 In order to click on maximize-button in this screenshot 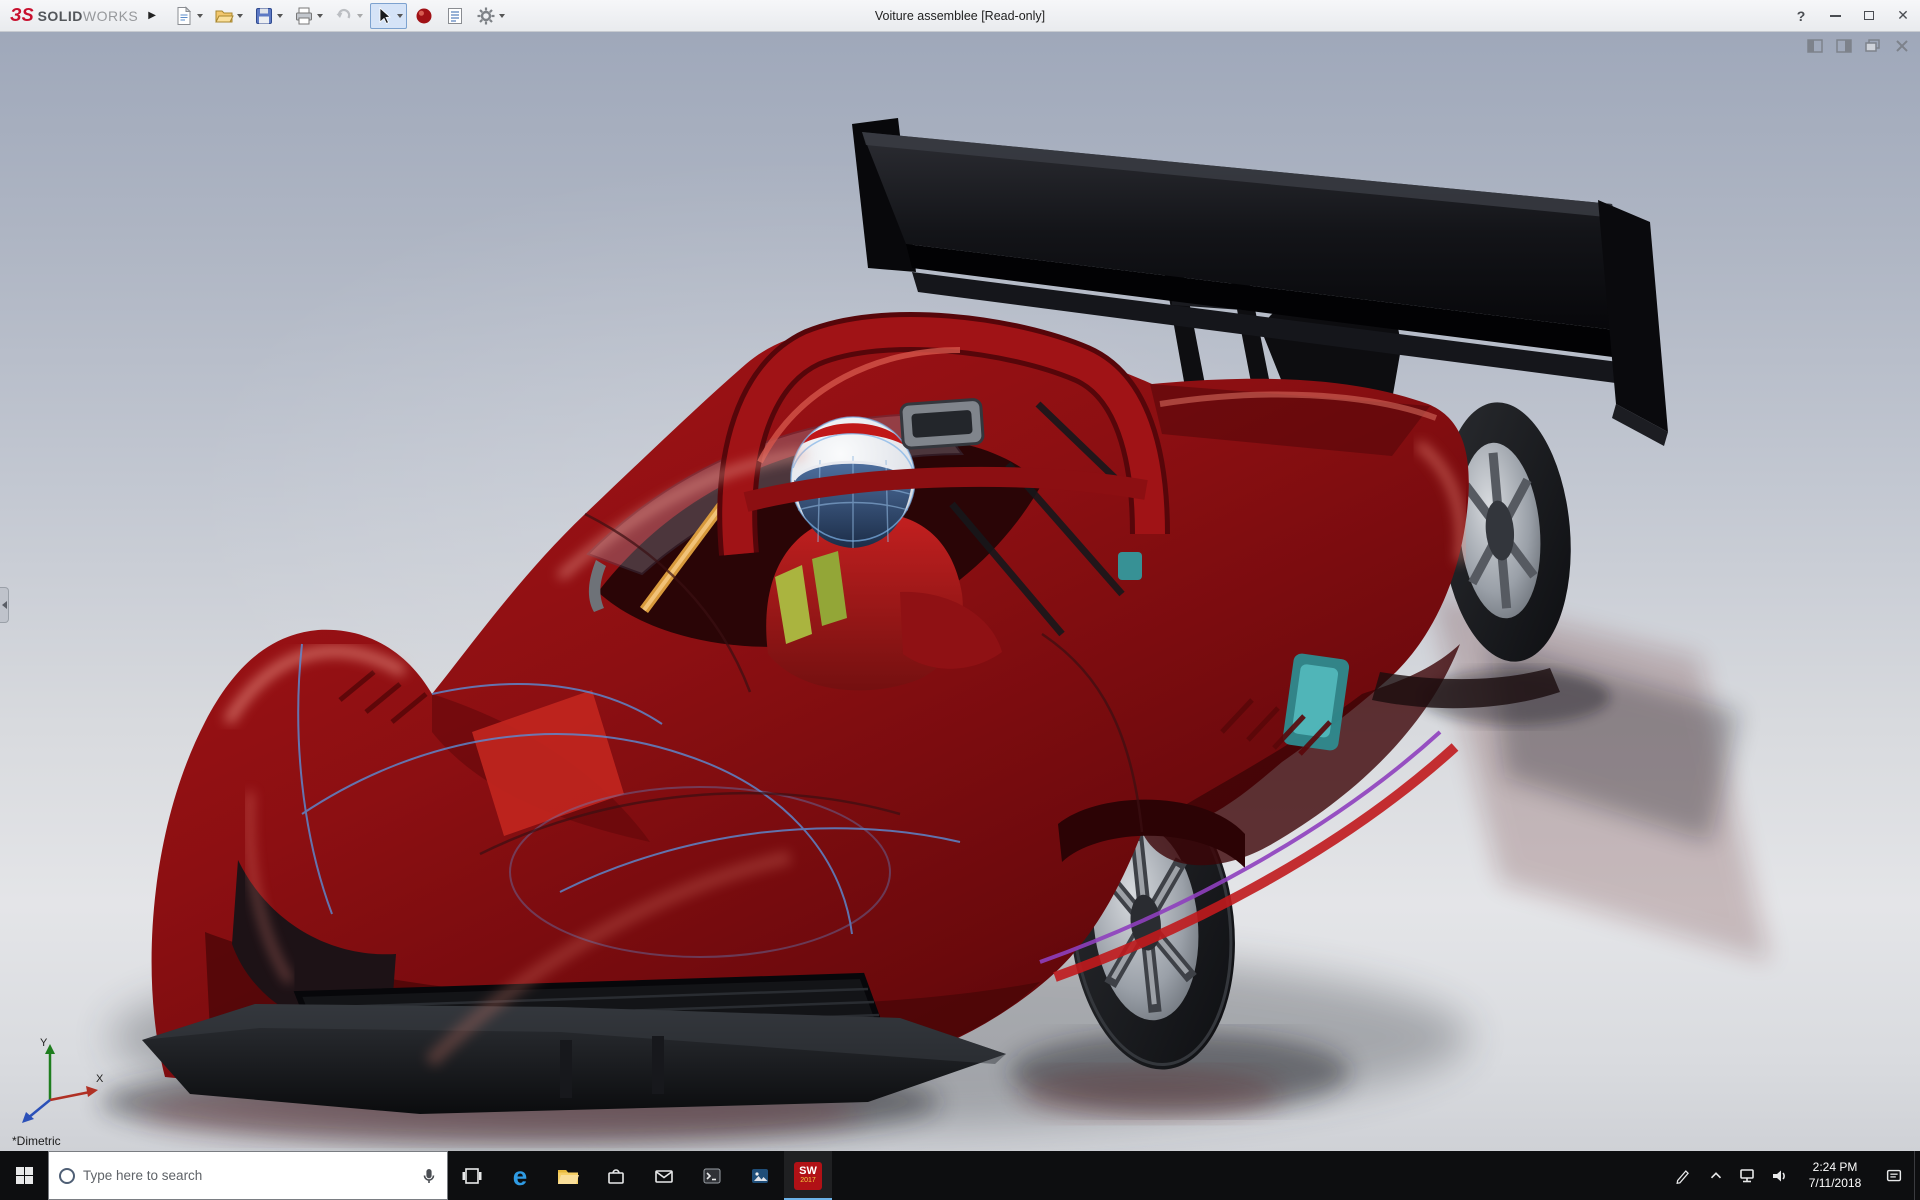, I will do `click(1869, 15)`.